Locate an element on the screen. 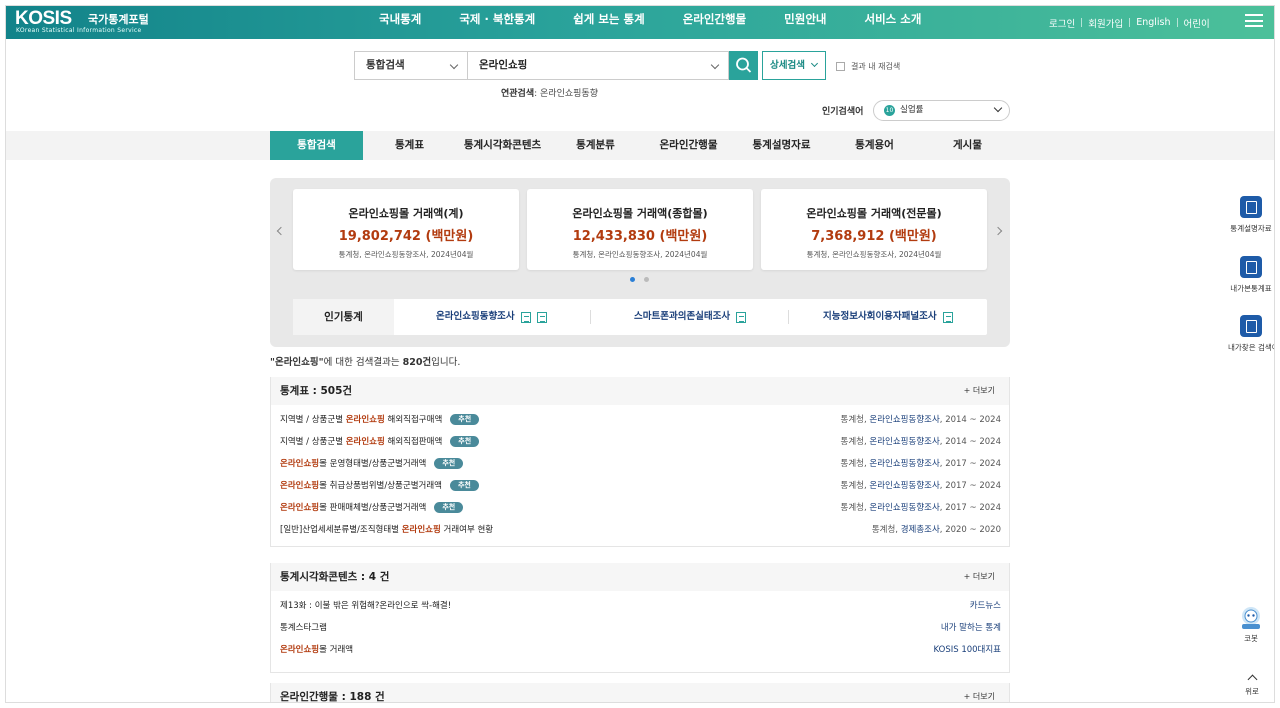  kids-link: 어린이 is located at coordinates (1197, 23).